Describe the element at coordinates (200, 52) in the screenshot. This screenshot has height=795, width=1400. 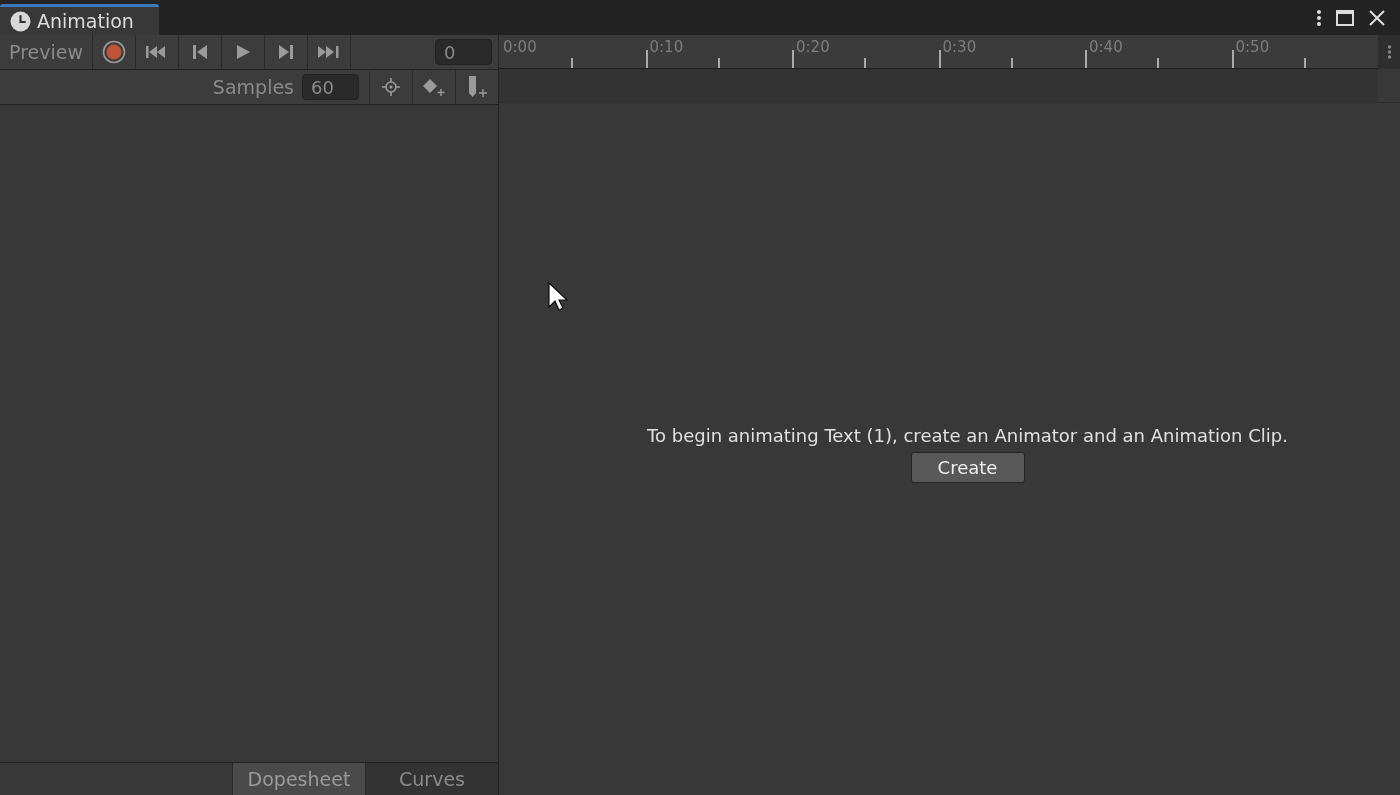
I see `step-back-icon` at that location.